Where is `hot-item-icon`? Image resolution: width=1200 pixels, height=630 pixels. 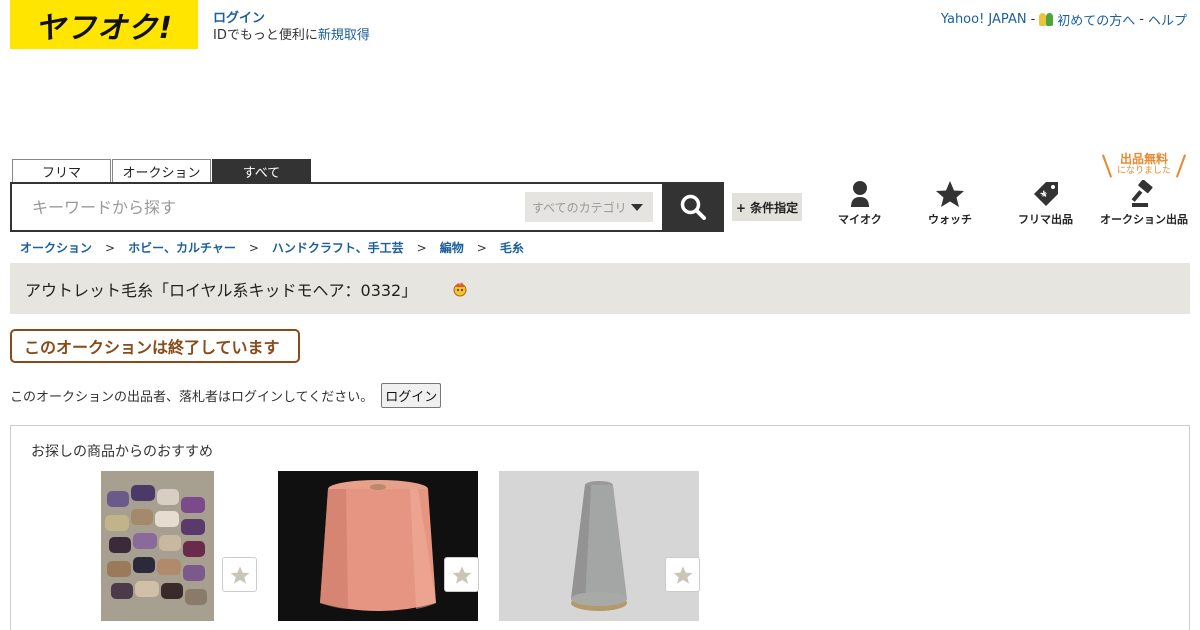 hot-item-icon is located at coordinates (460, 288).